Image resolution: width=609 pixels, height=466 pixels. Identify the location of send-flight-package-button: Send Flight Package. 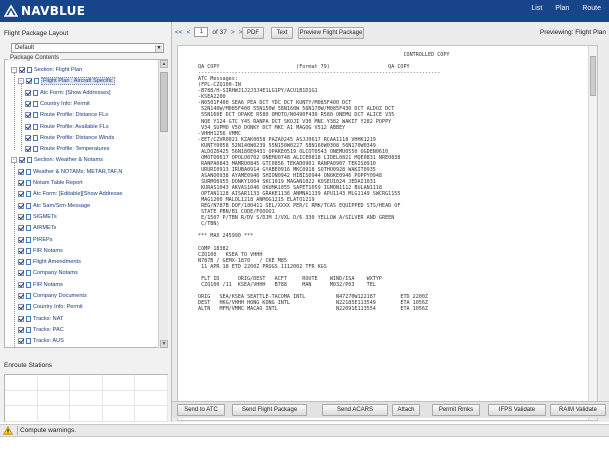
(269, 410).